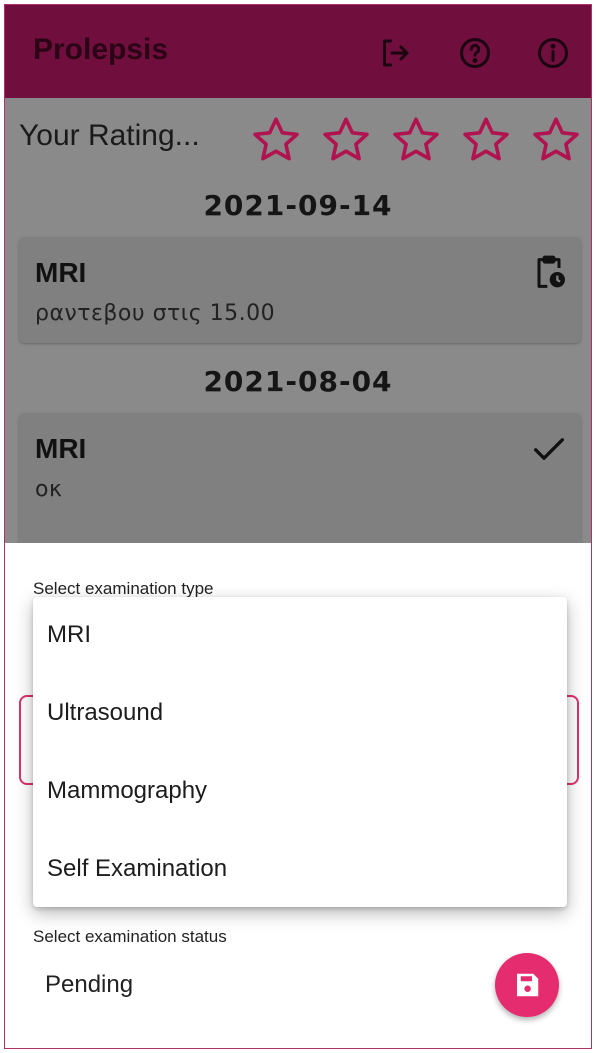  I want to click on exam-card: MRI οκ, so click(300, 483).